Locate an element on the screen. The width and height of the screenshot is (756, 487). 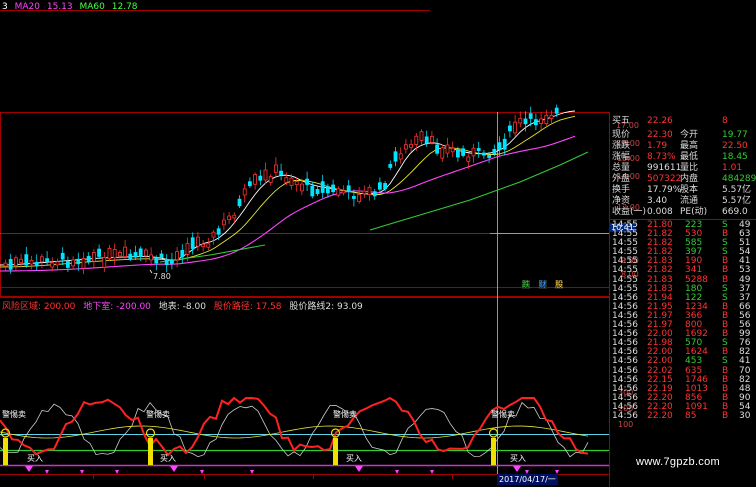
quote-value: 3.40 is located at coordinates (657, 201).